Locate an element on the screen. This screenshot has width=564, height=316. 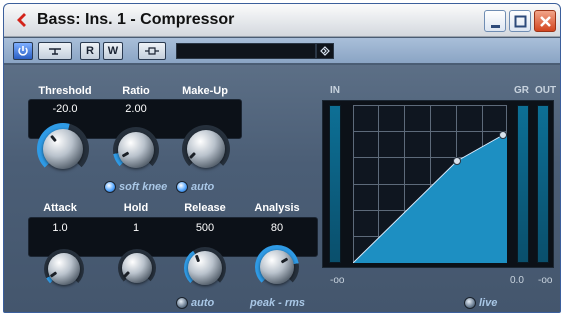
gain-reduction-meter is located at coordinates (523, 184).